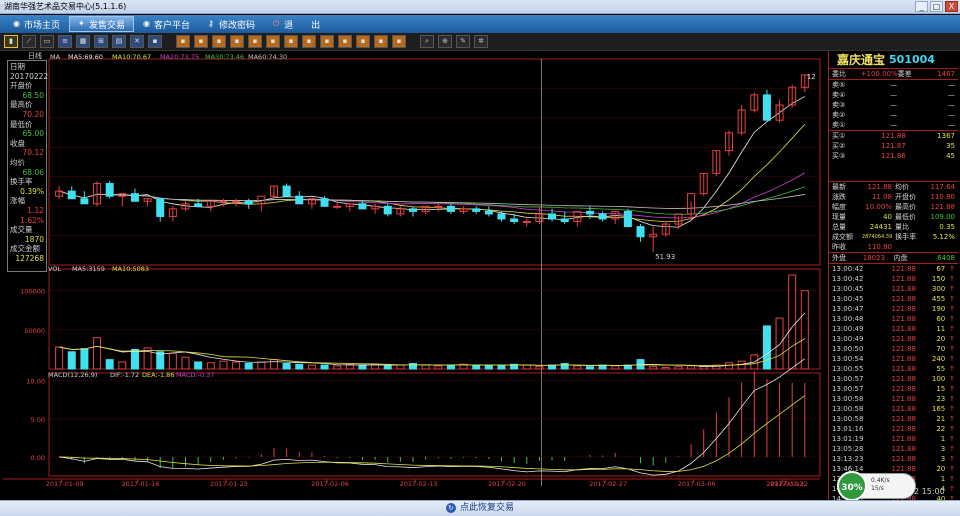 This screenshot has height=516, width=960. What do you see at coordinates (237, 41) in the screenshot?
I see `tool-icon-12: ▪` at bounding box center [237, 41].